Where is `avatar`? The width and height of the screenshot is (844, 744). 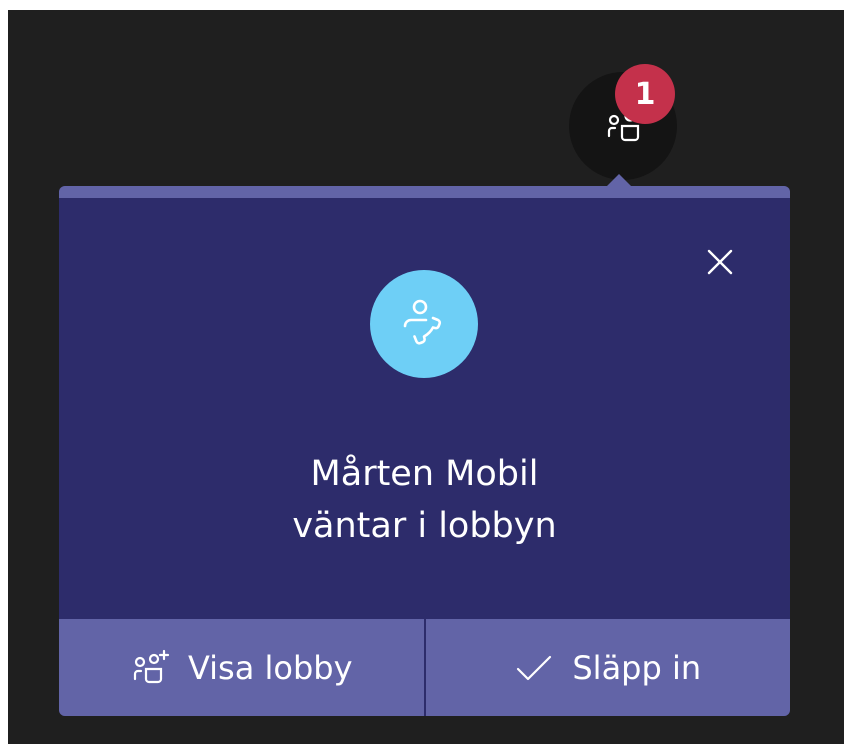
avatar is located at coordinates (424, 324).